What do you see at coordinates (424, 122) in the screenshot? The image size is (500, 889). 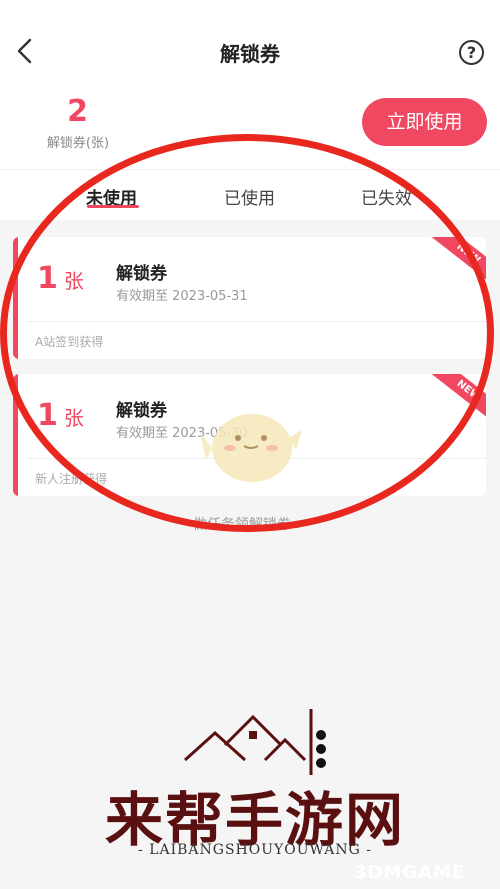 I see `use-now-button: 立即使用` at bounding box center [424, 122].